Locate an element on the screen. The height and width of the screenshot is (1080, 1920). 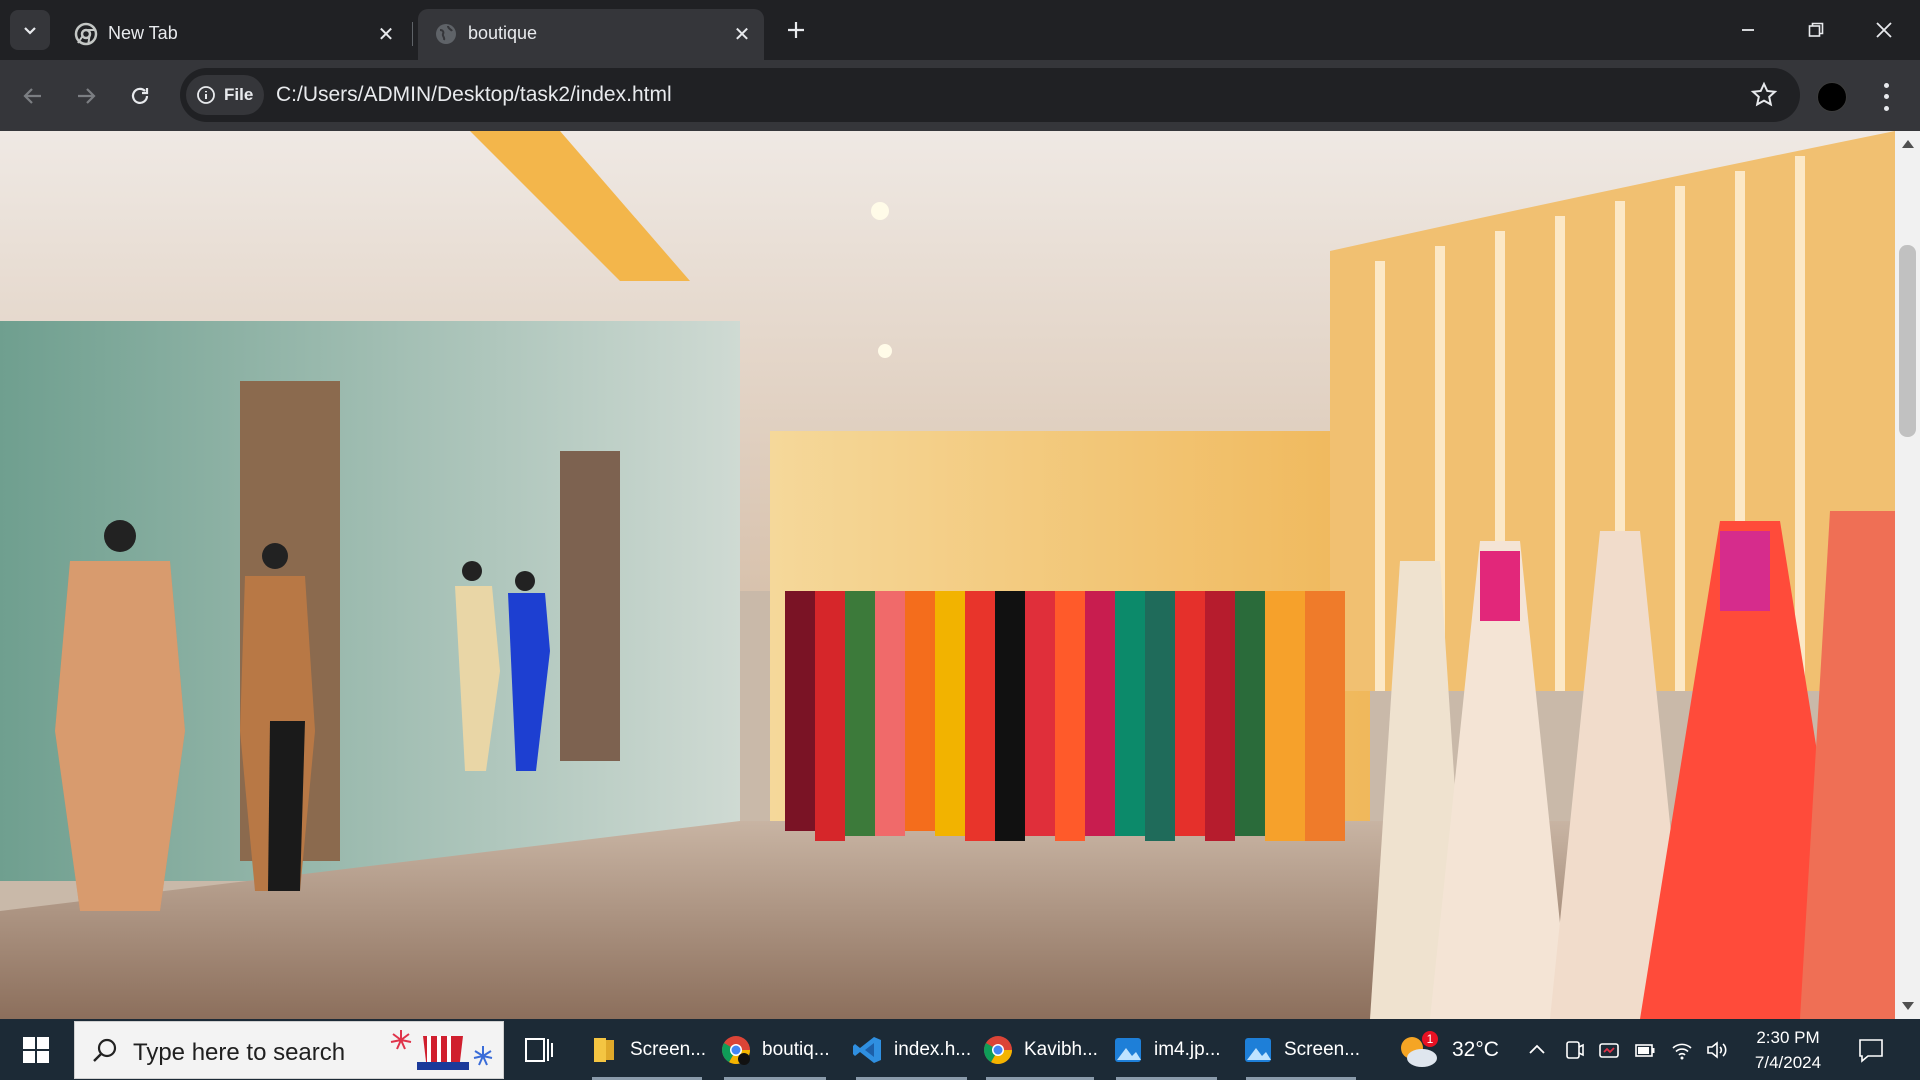
start-button is located at coordinates (36, 1049).